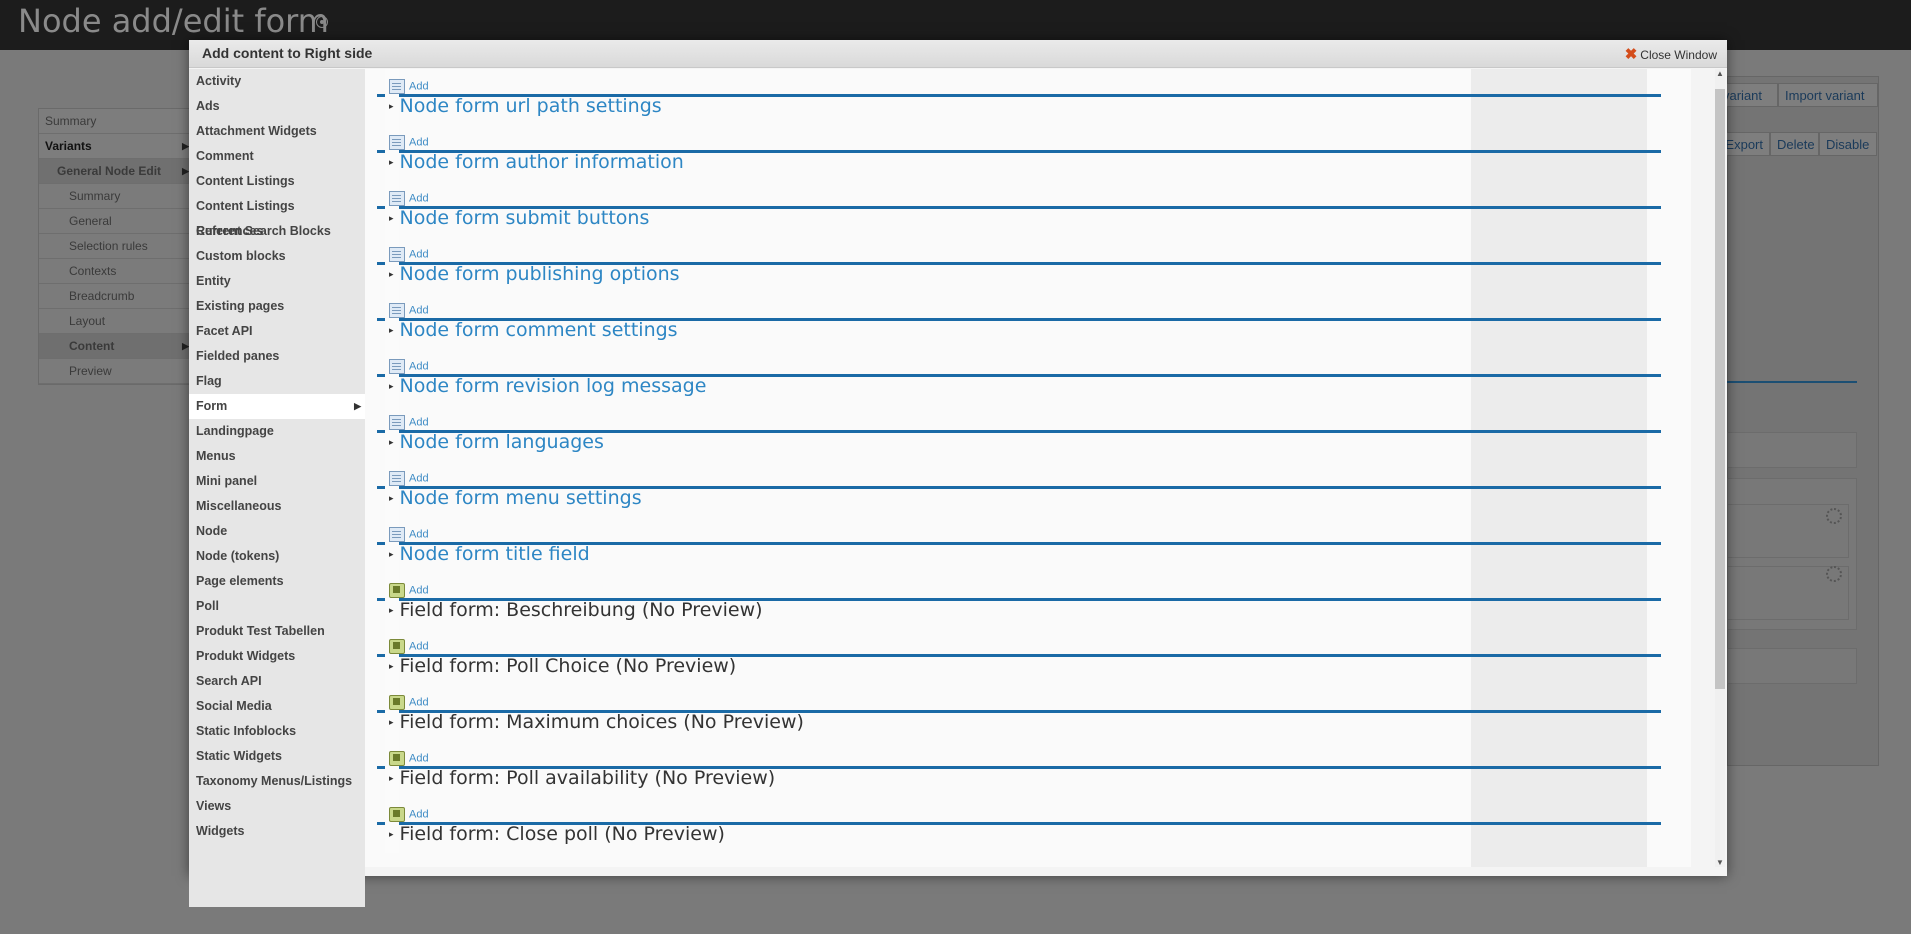 This screenshot has width=1911, height=934. What do you see at coordinates (277, 356) in the screenshot?
I see `category-fielded-panes: Fielded panes` at bounding box center [277, 356].